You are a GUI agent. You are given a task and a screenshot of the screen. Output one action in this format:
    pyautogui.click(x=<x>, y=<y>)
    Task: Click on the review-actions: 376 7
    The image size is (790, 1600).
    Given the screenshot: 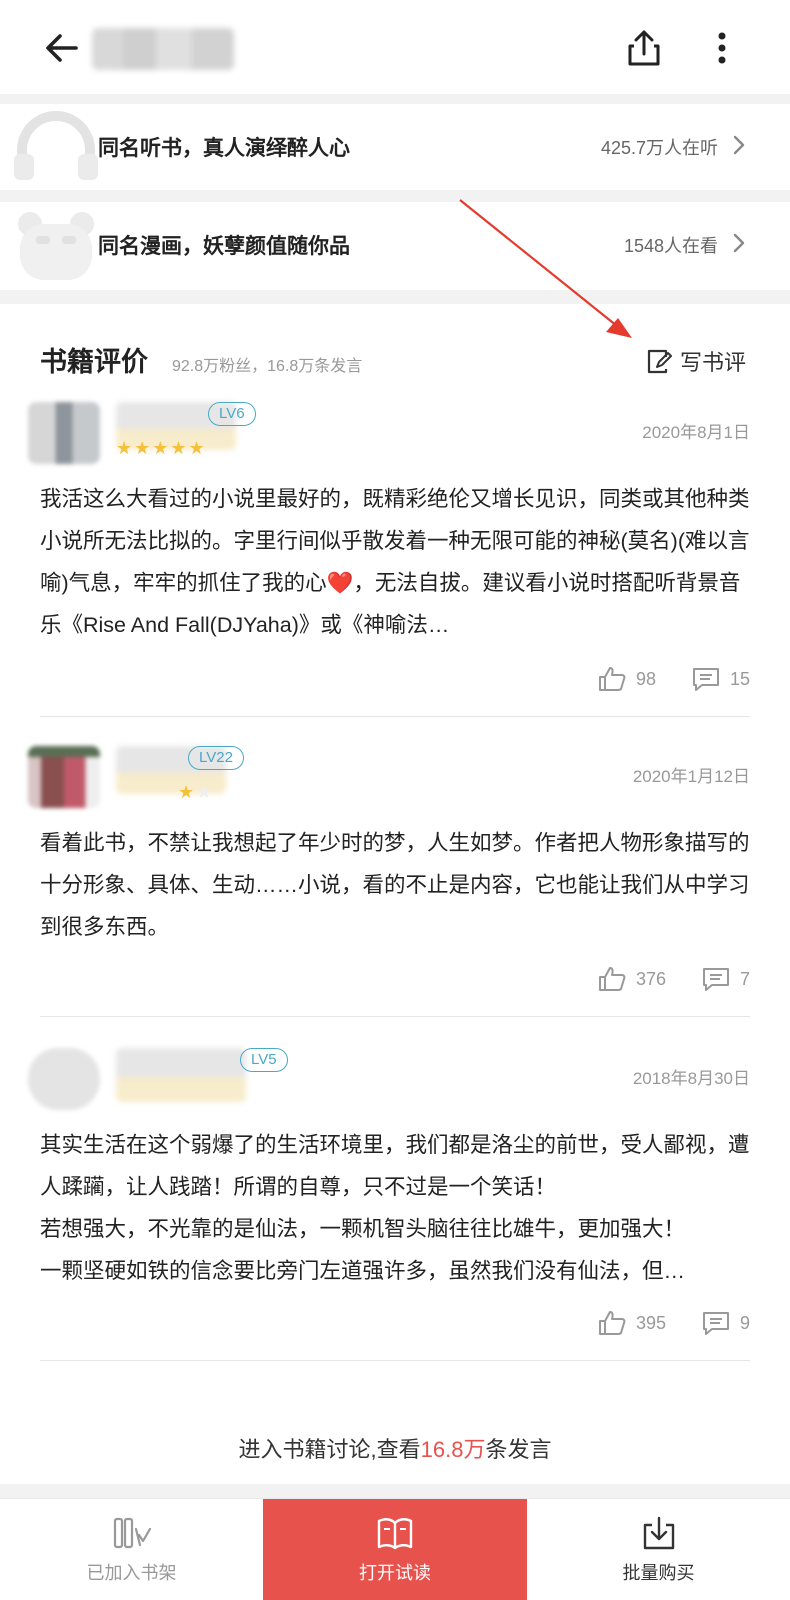 What is the action you would take?
    pyautogui.click(x=674, y=979)
    